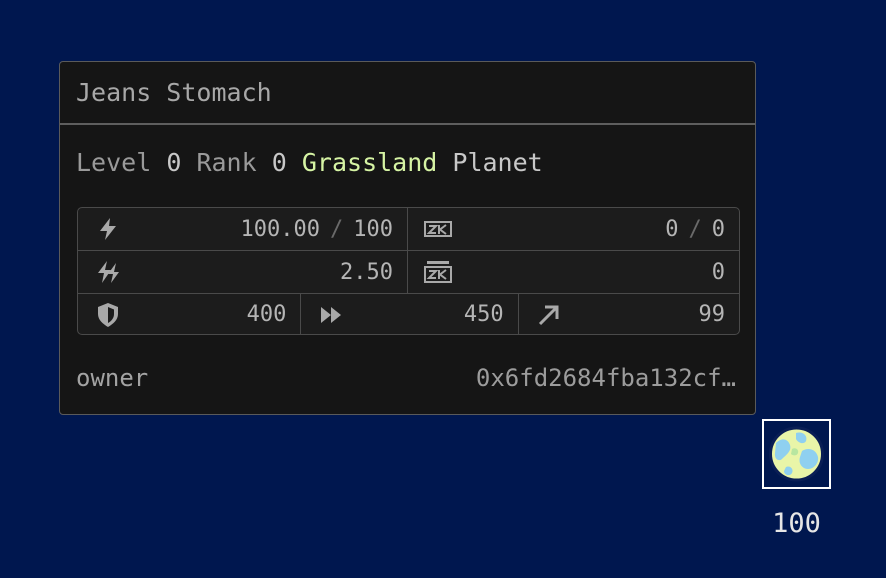 The height and width of the screenshot is (578, 886). What do you see at coordinates (438, 272) in the screenshot?
I see `zk-stack-icon` at bounding box center [438, 272].